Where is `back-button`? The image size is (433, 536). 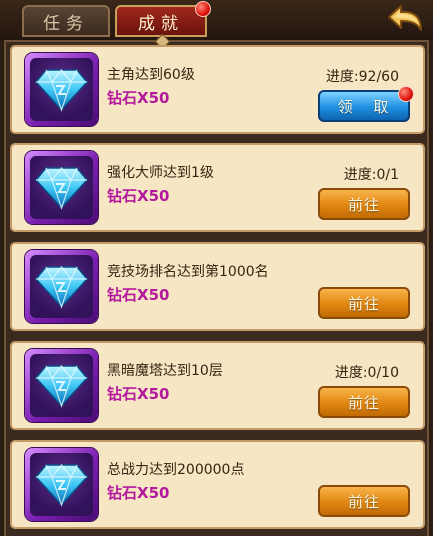
back-button is located at coordinates (405, 19).